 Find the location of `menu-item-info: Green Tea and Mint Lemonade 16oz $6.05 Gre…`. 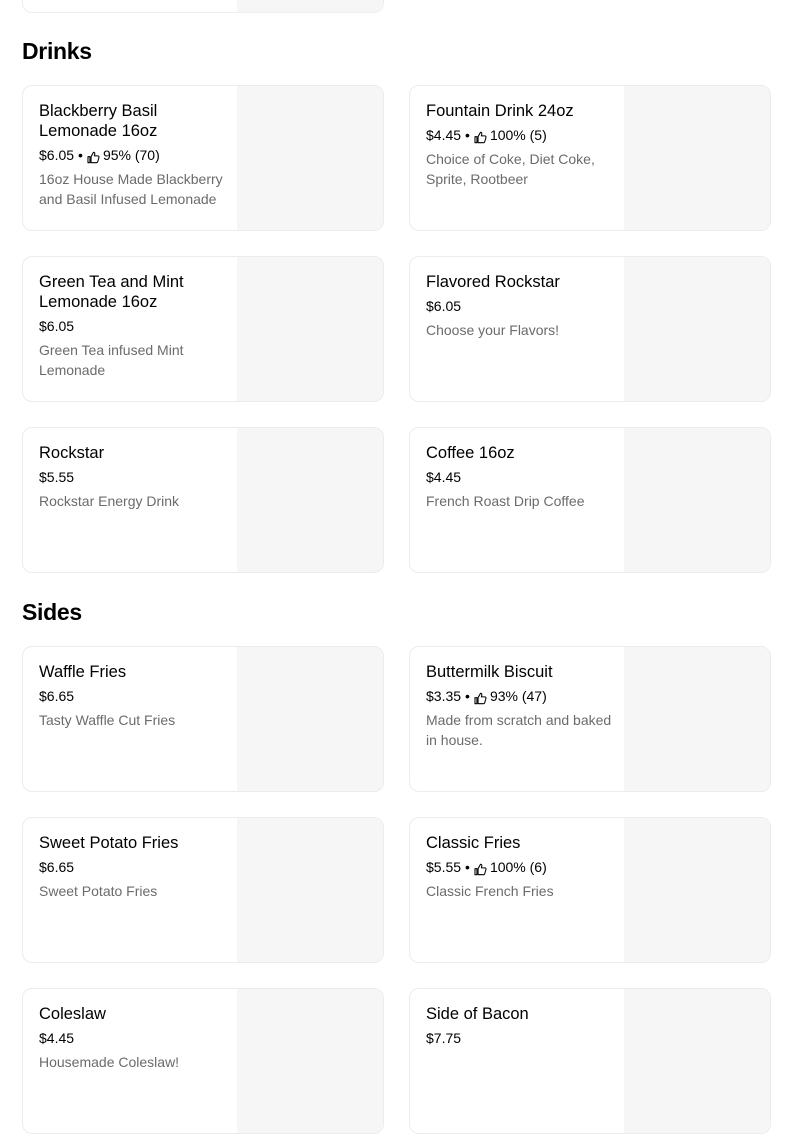

menu-item-info: Green Tea and Mint Lemonade 16oz $6.05 Gre… is located at coordinates (132, 326).